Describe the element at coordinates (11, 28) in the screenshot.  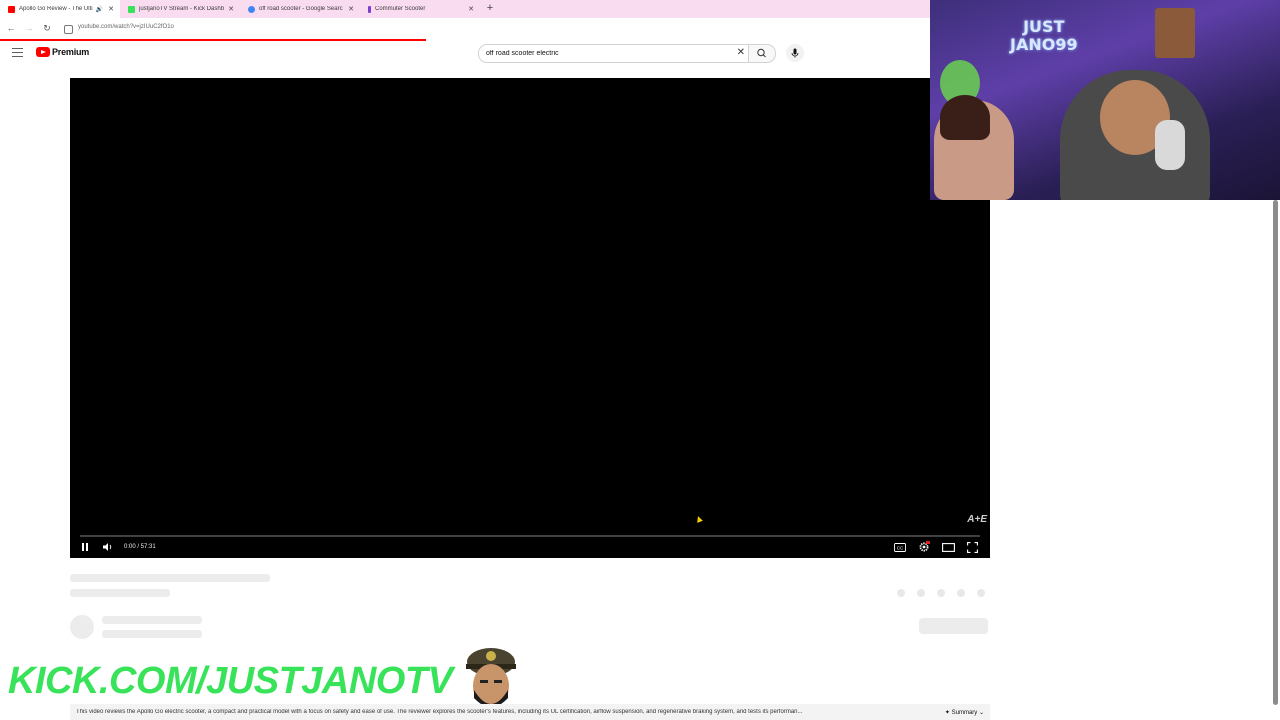
I see `back-icon: ←` at that location.